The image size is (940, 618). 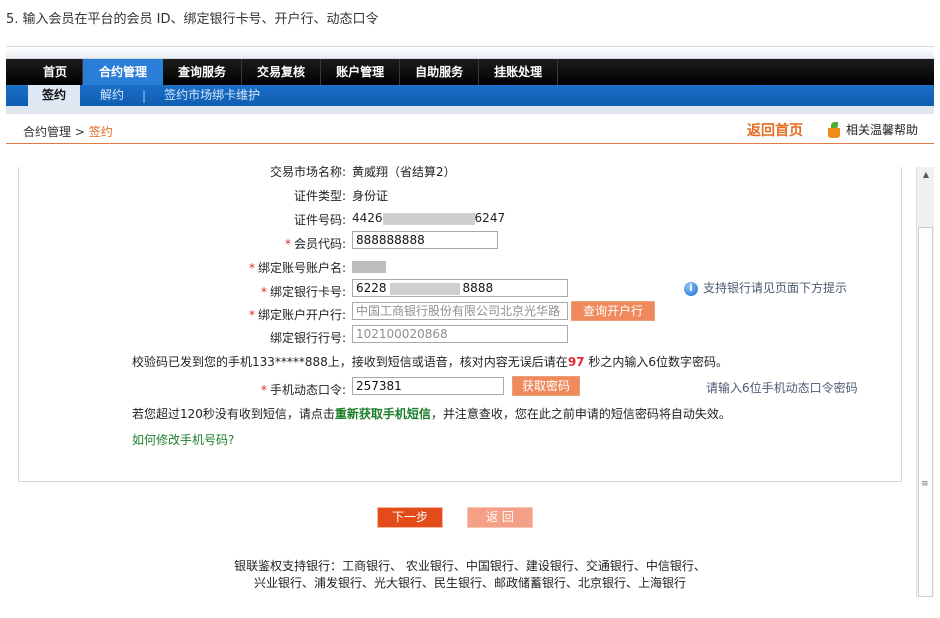 What do you see at coordinates (576, 362) in the screenshot?
I see `countdown-seconds: 97` at bounding box center [576, 362].